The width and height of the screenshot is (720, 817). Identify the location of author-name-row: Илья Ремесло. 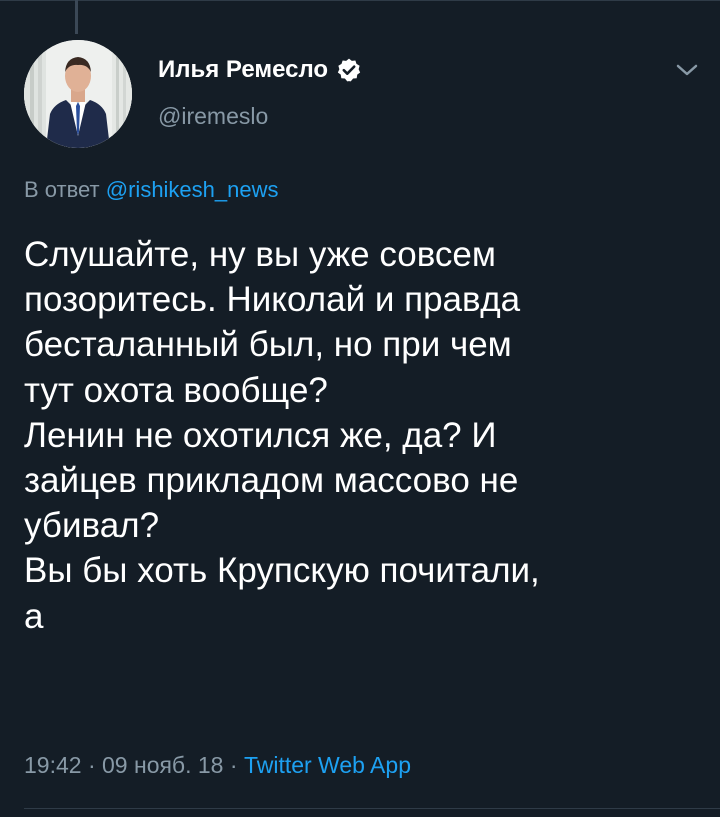
(260, 70).